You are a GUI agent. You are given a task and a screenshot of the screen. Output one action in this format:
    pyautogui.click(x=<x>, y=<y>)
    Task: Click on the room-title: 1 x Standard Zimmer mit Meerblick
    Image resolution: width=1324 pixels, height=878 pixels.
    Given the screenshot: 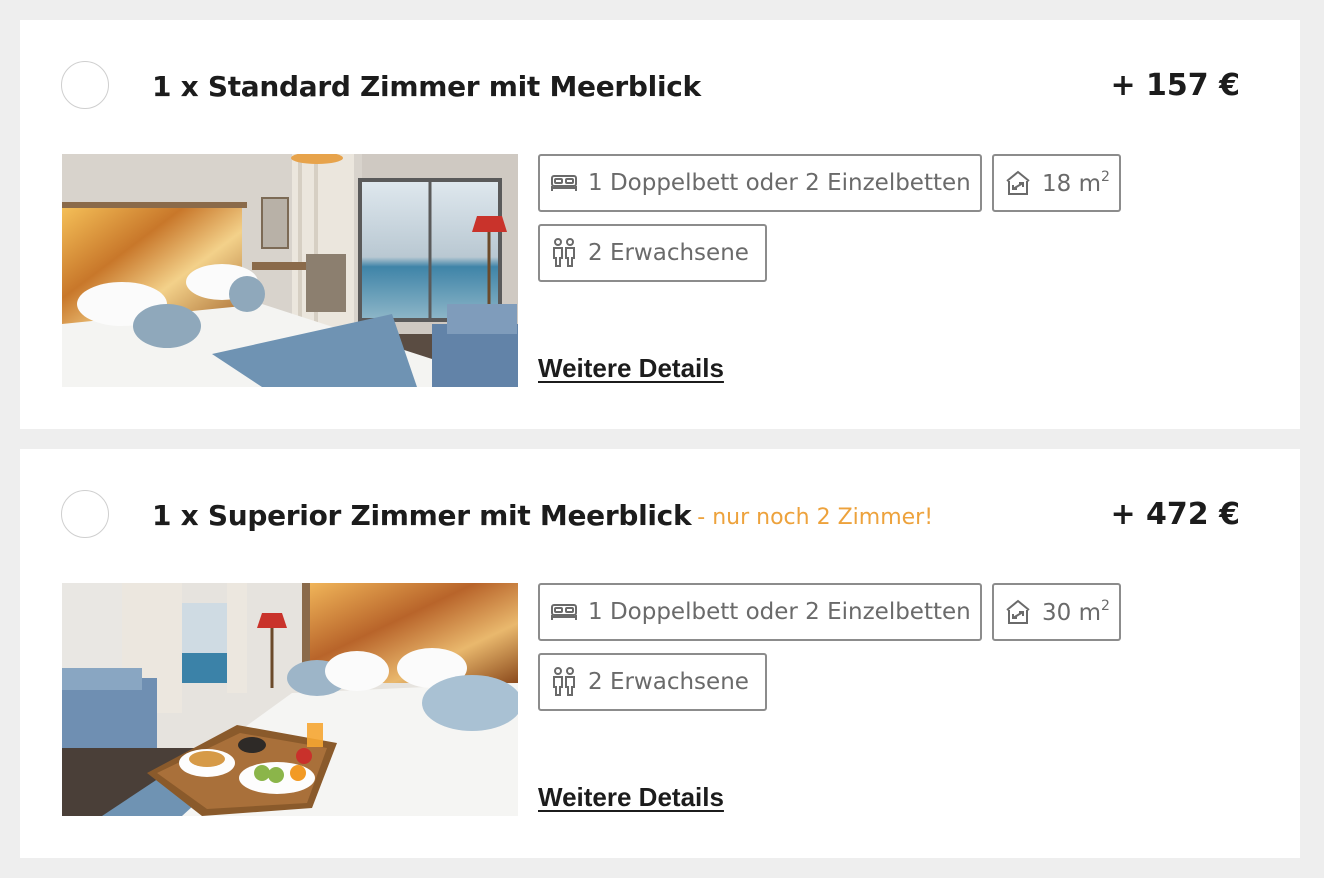 What is the action you would take?
    pyautogui.click(x=426, y=86)
    